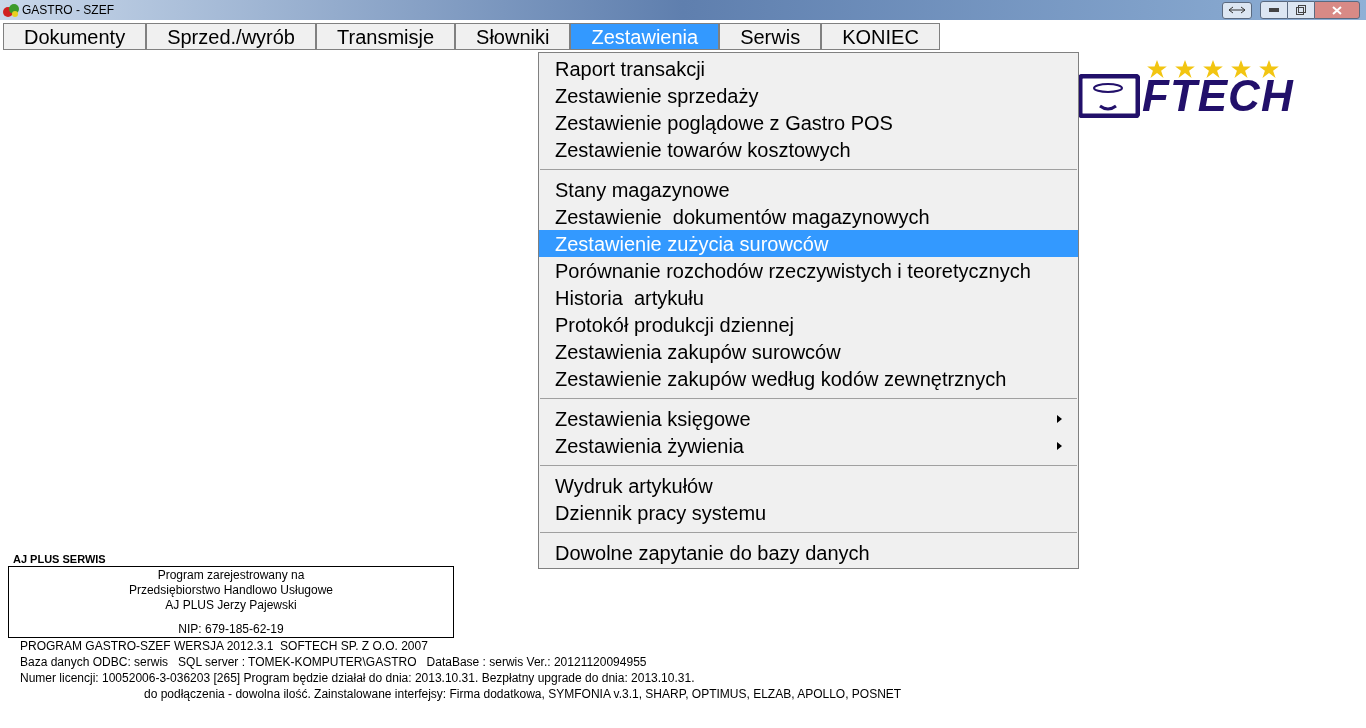 This screenshot has width=1366, height=728. I want to click on minimize-icon, so click(1274, 10).